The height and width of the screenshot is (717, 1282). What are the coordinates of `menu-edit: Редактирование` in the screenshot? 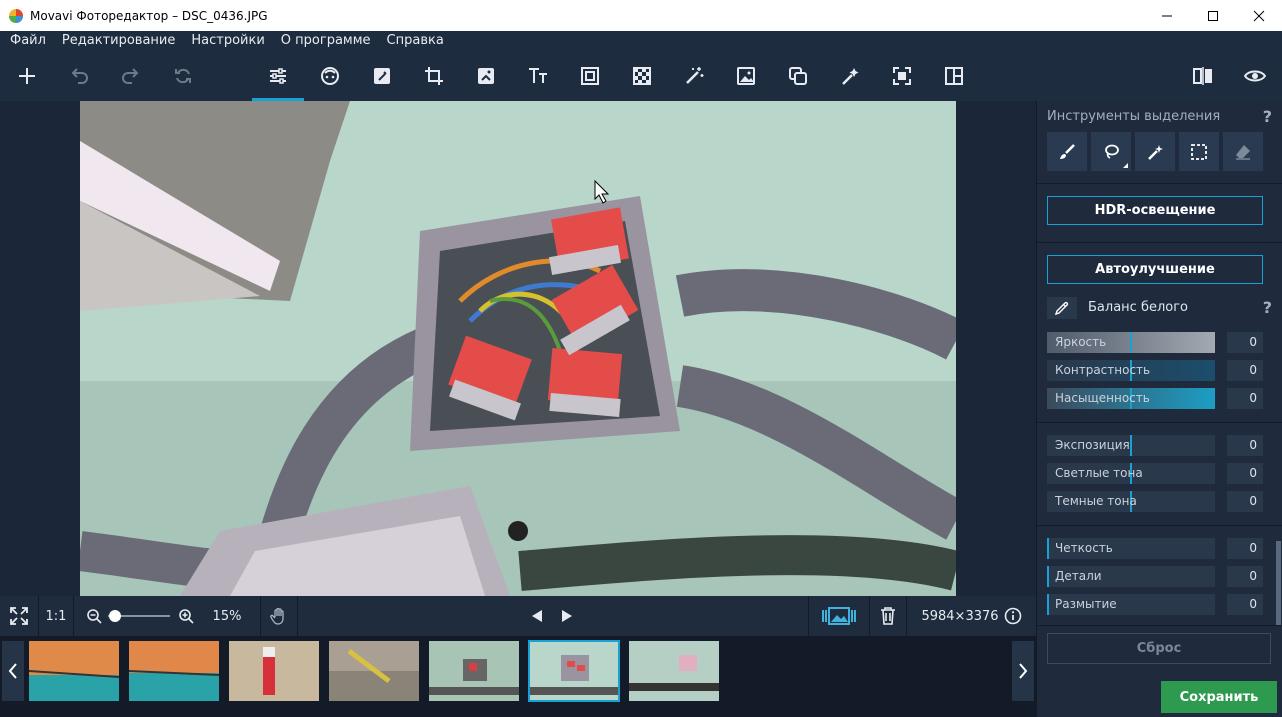 It's located at (118, 41).